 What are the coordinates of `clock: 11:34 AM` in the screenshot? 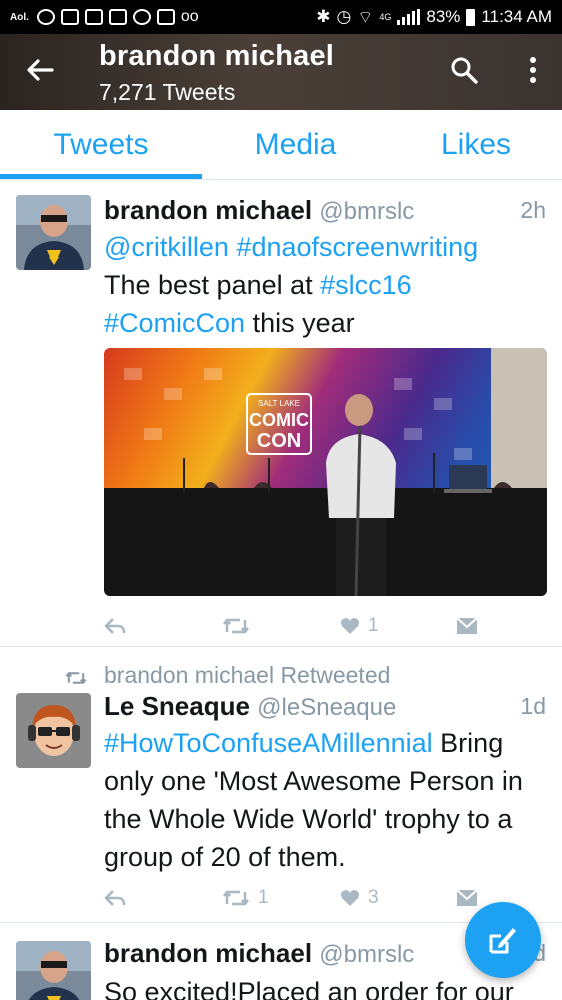 It's located at (516, 16).